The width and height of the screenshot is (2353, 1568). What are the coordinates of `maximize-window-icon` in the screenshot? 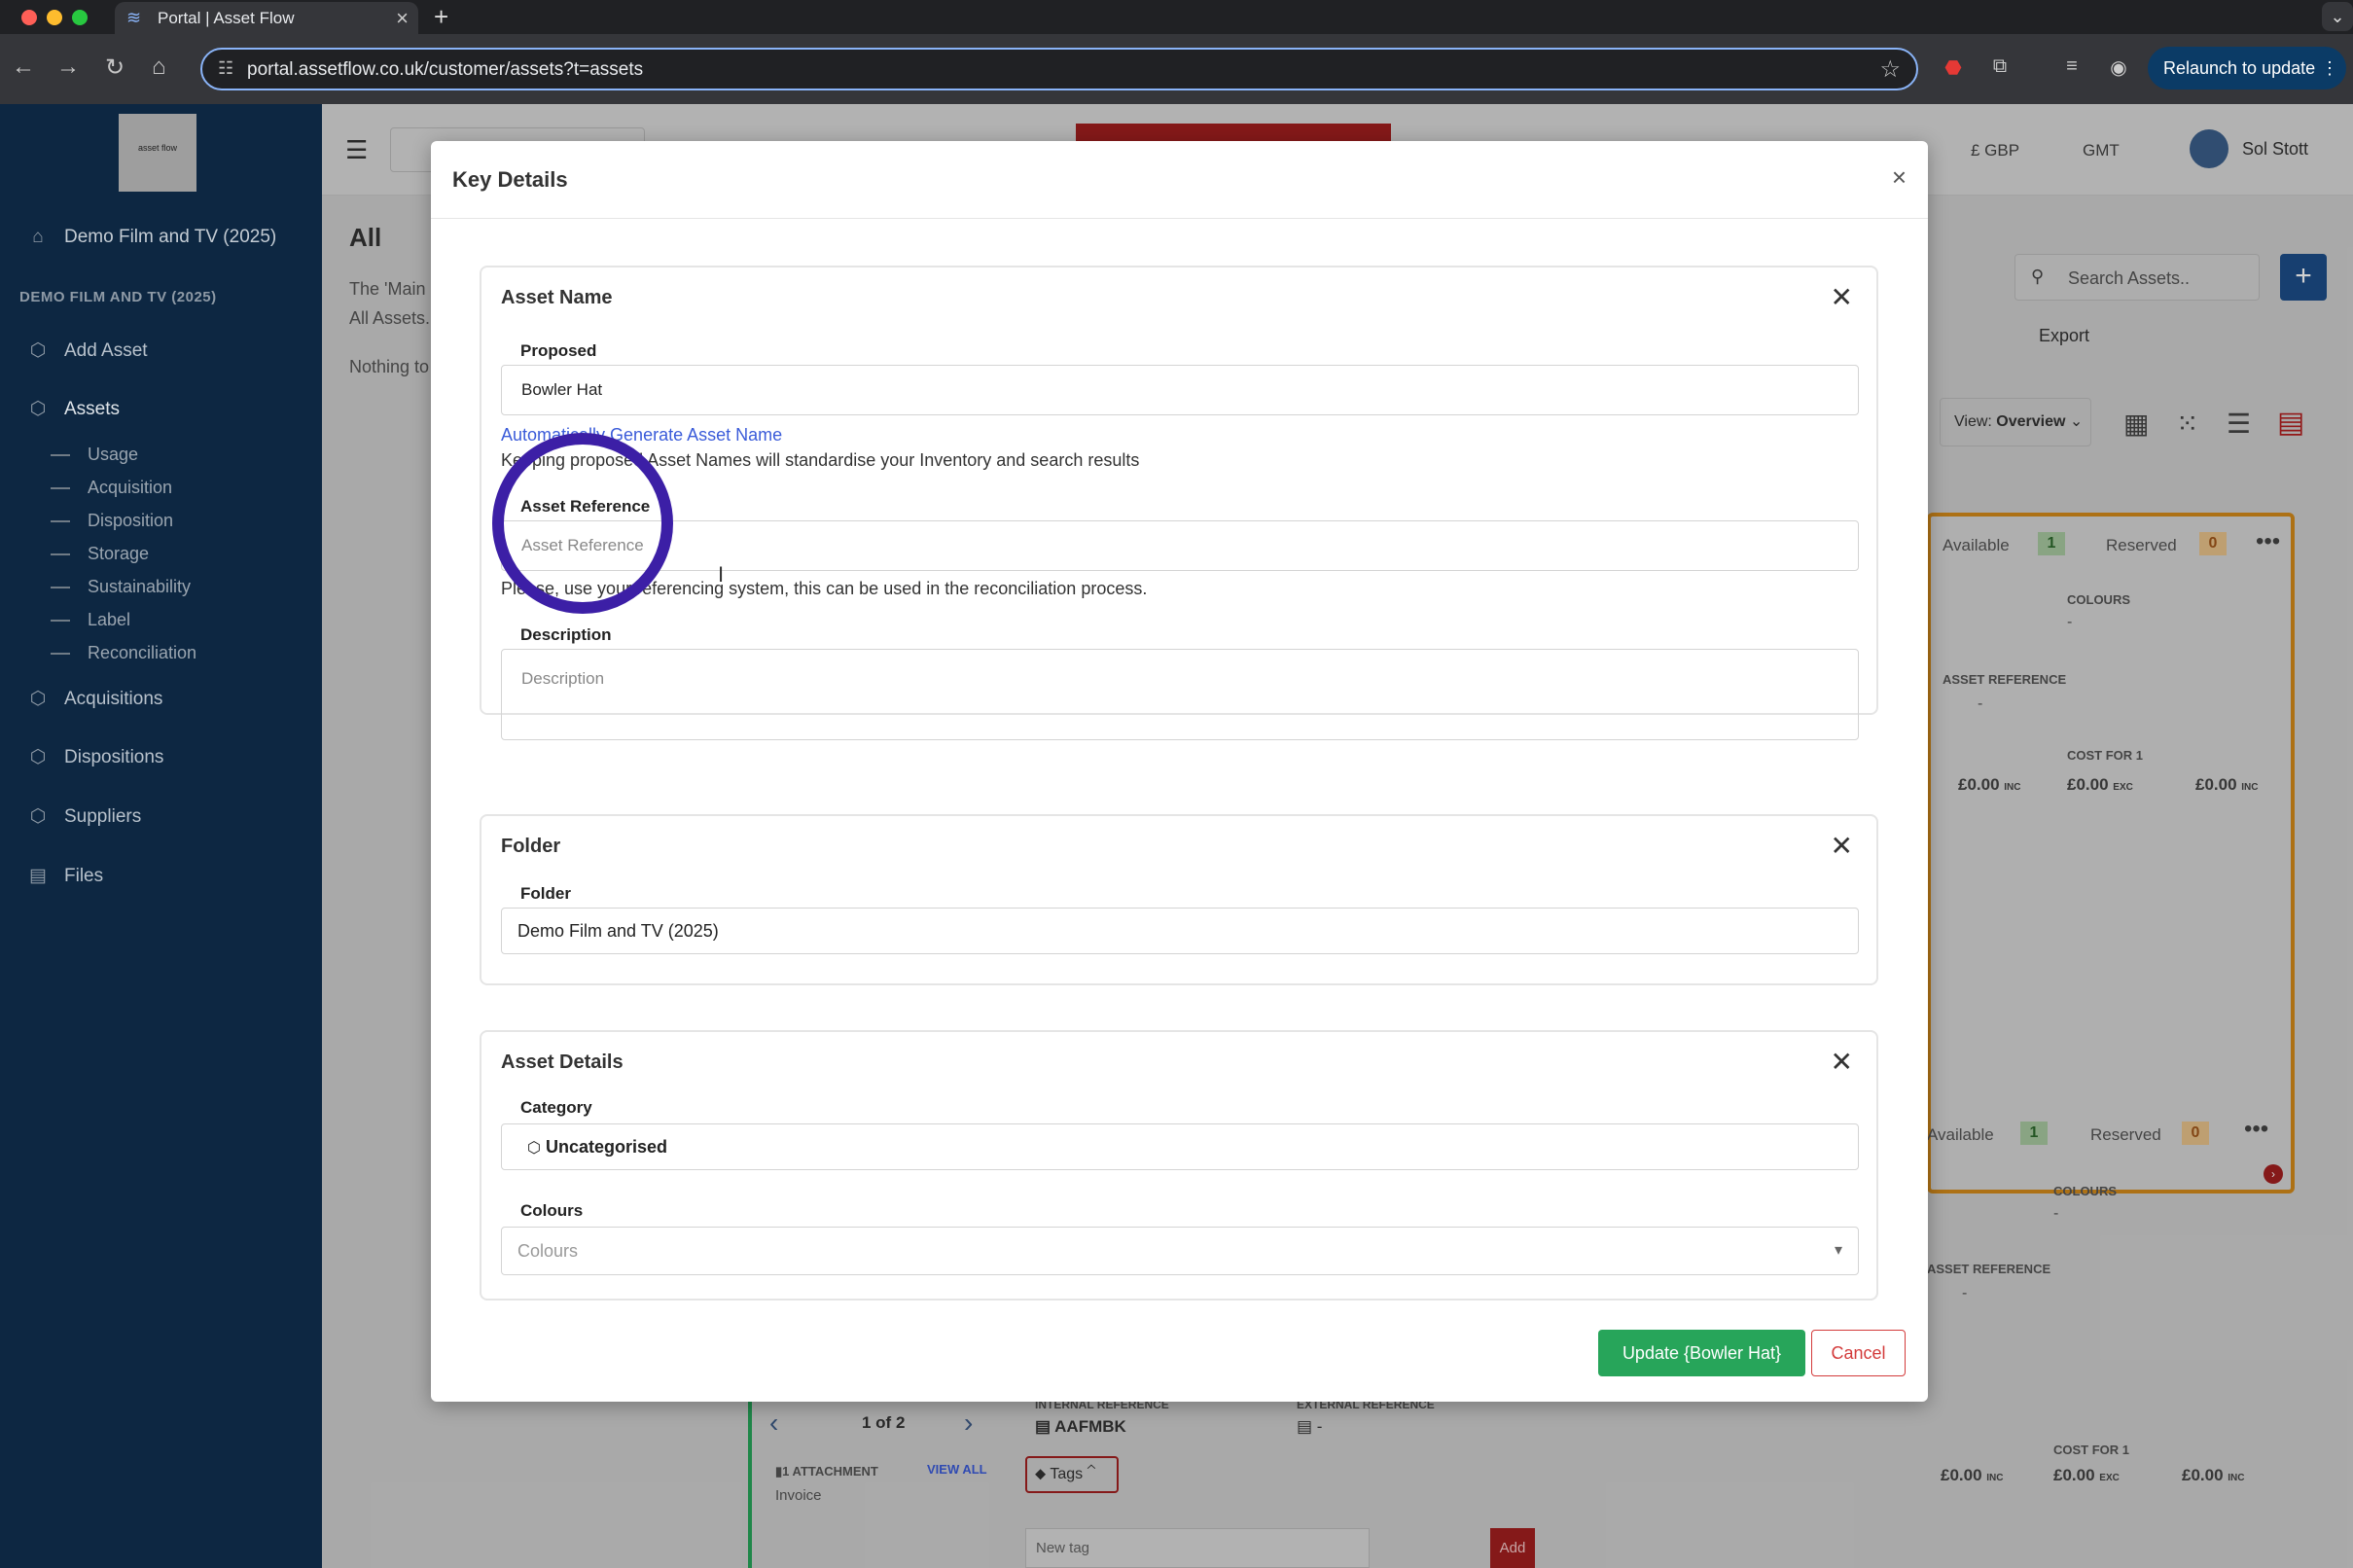 It's located at (80, 17).